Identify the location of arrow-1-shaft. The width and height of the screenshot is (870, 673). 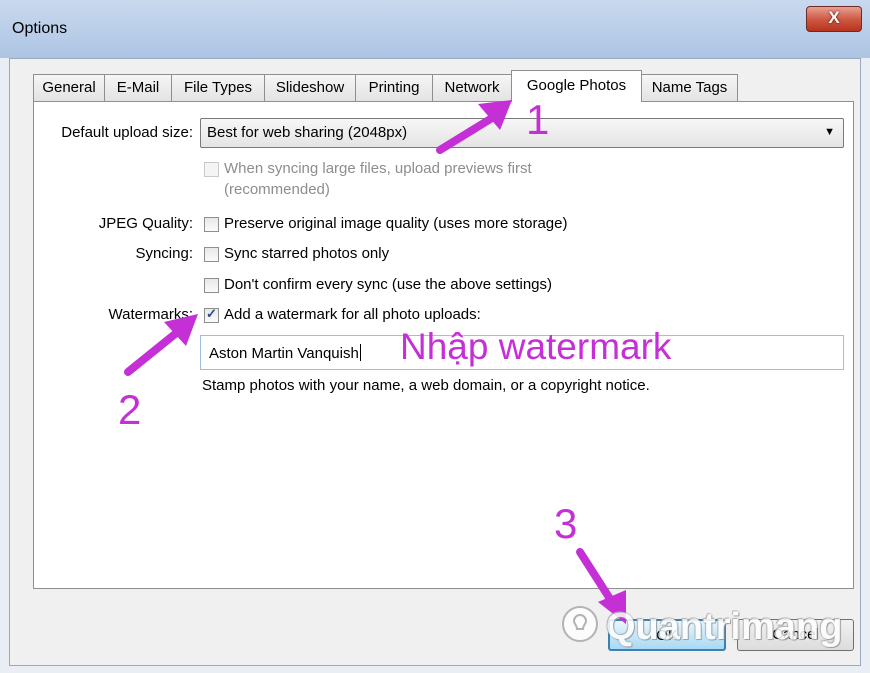
(466, 134).